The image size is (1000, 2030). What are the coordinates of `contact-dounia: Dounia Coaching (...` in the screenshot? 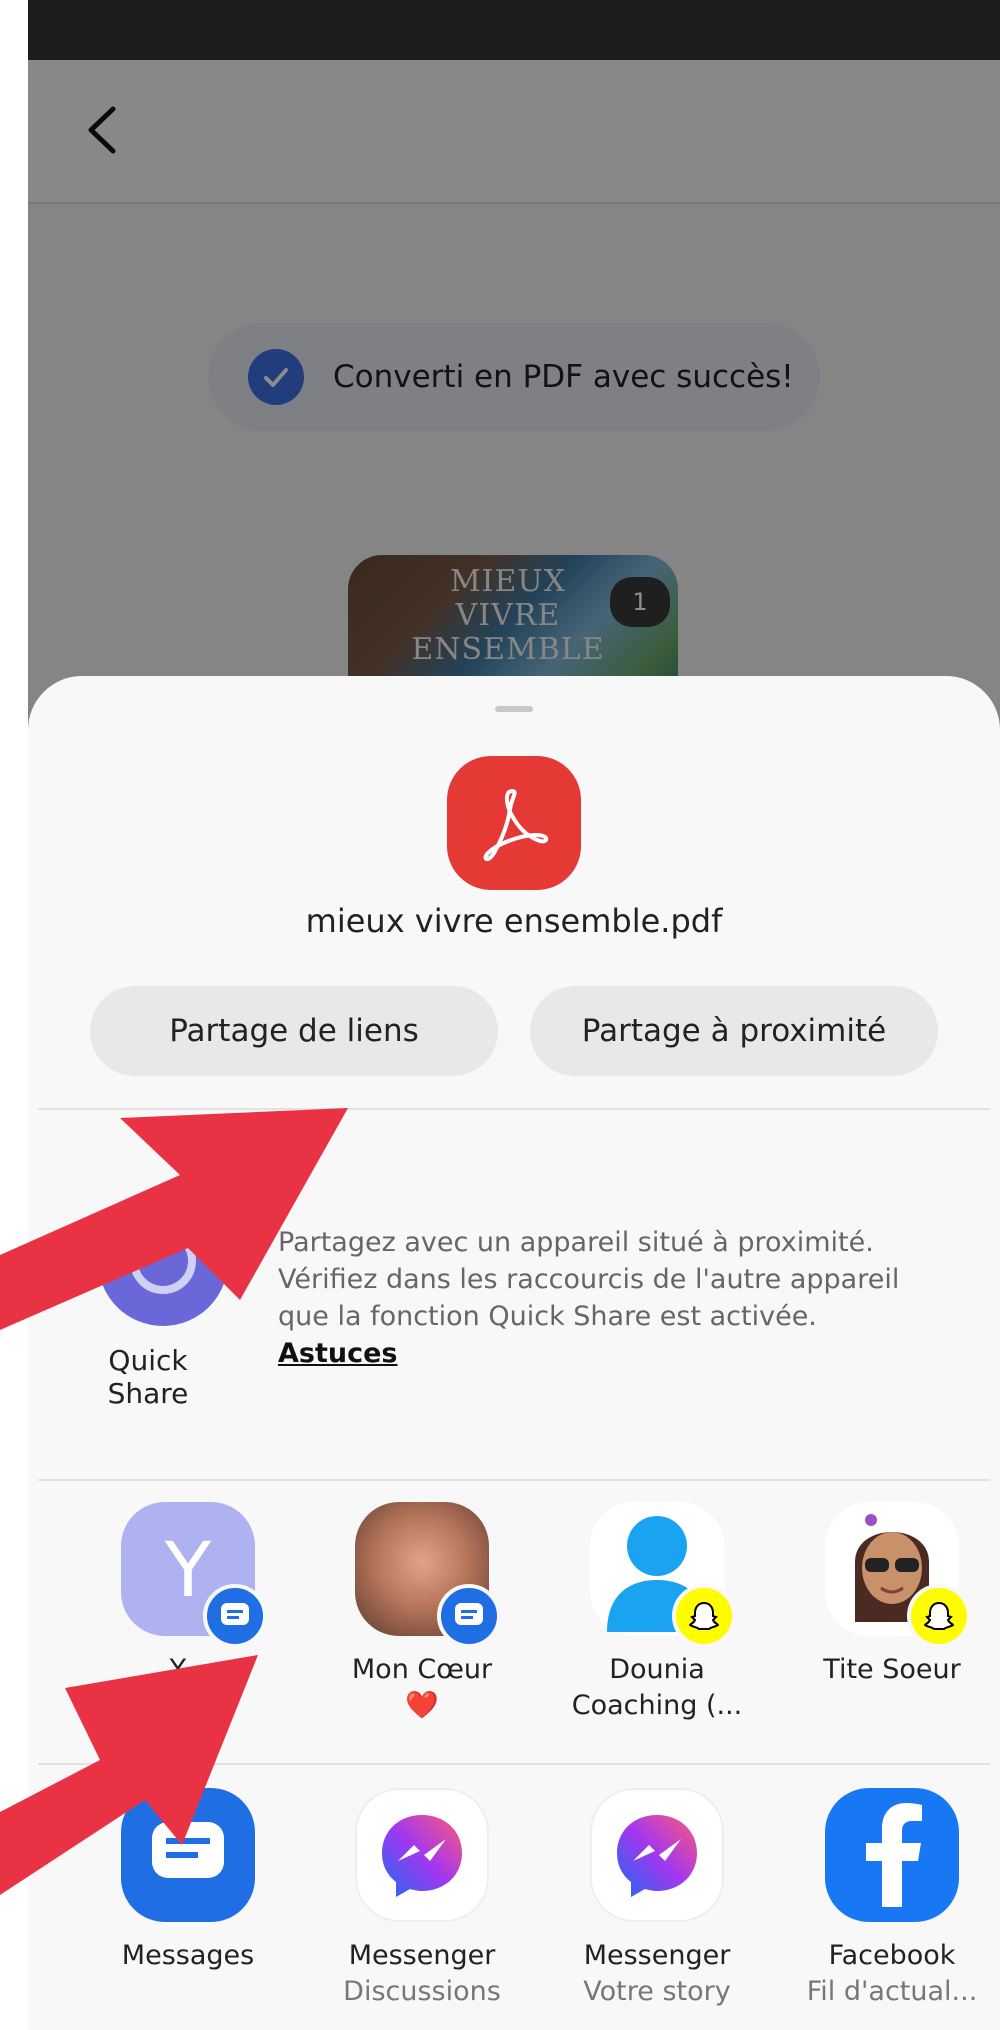 It's located at (657, 1613).